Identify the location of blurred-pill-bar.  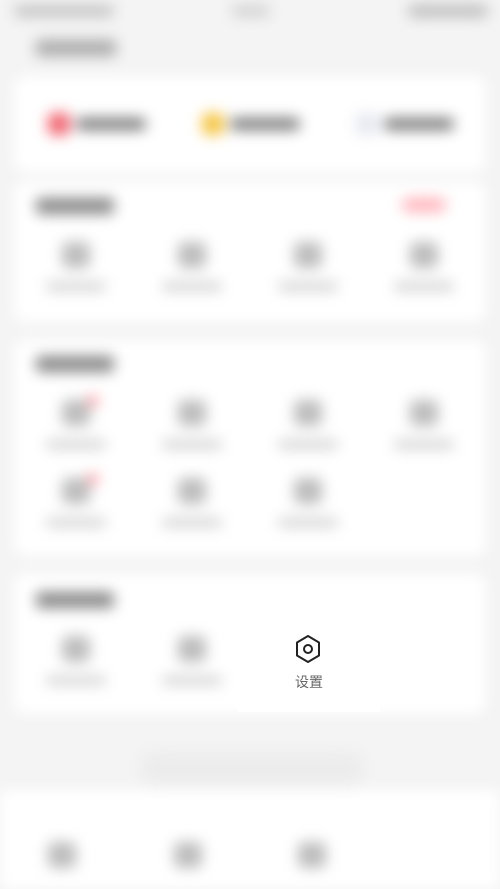
(252, 769).